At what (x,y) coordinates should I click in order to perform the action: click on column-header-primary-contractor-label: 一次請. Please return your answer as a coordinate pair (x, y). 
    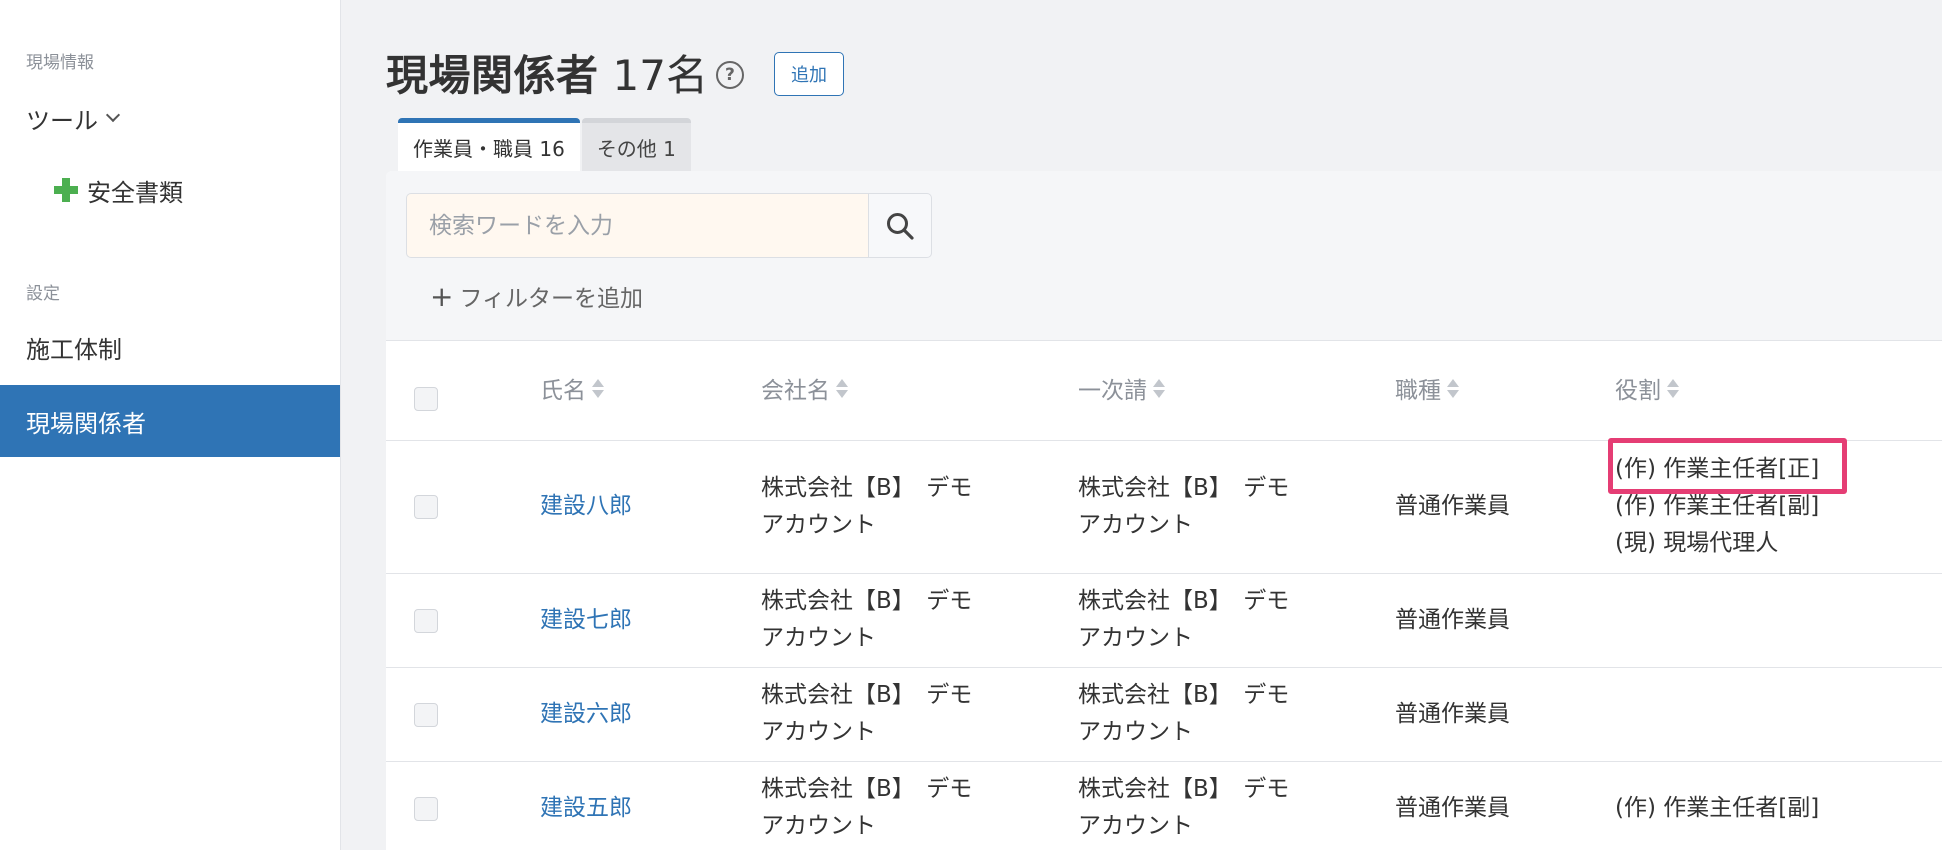
    Looking at the image, I should click on (1112, 391).